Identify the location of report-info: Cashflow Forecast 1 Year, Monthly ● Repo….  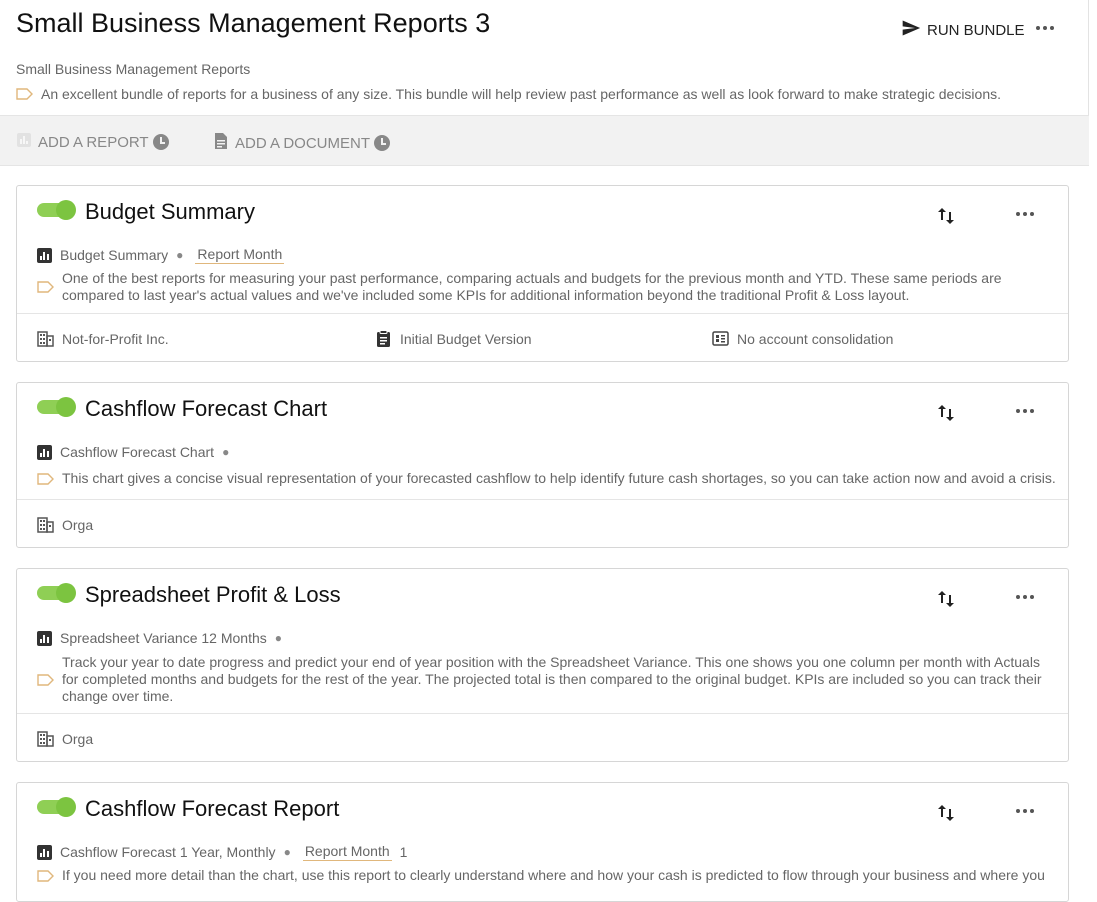
(222, 852).